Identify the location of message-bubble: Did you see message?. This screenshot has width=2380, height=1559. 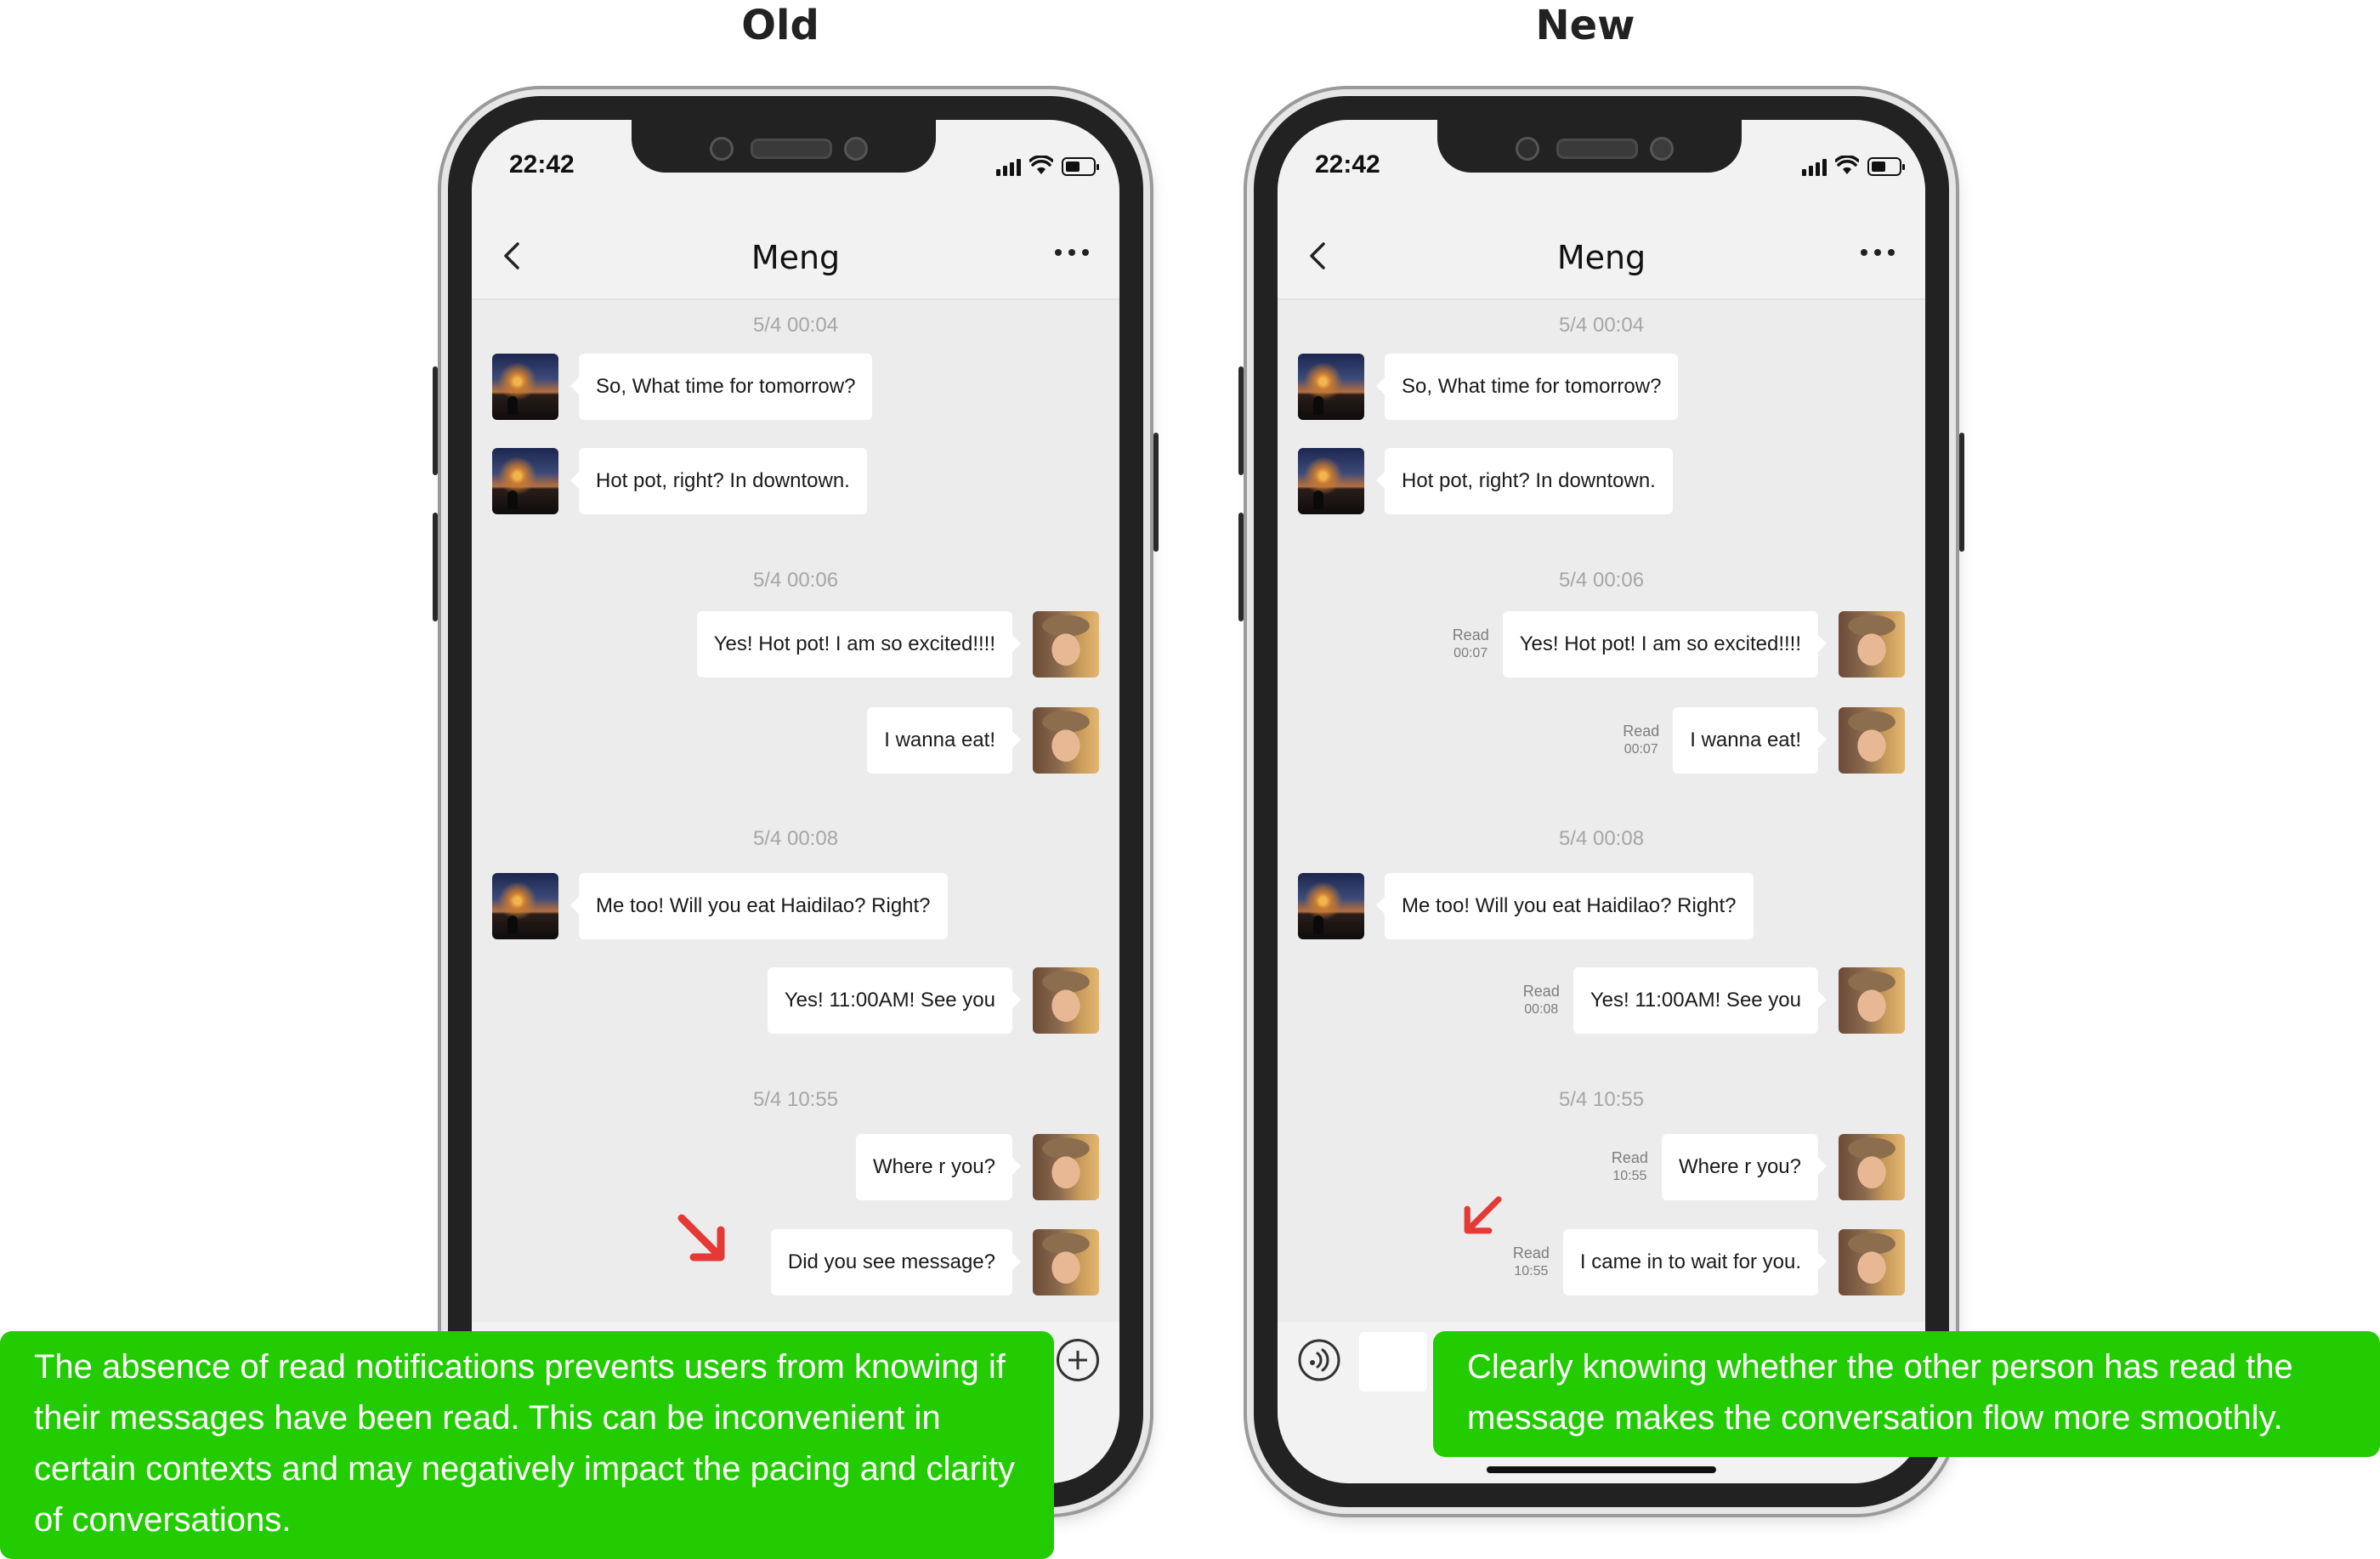
(896, 1262).